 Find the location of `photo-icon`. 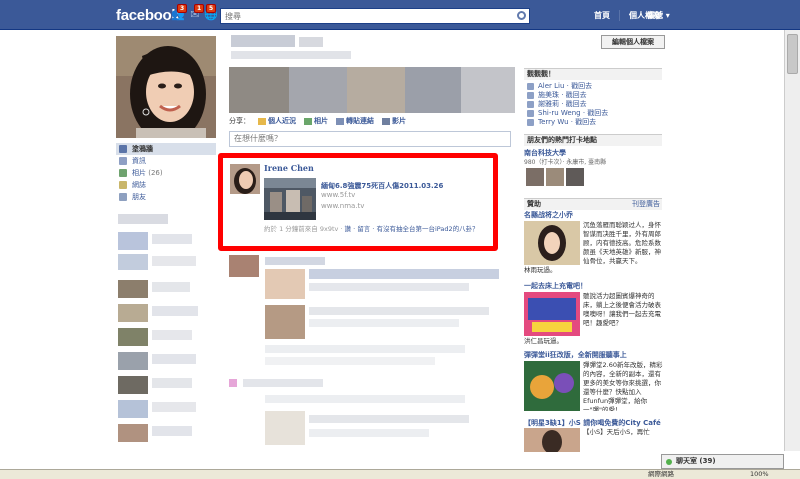

photo-icon is located at coordinates (308, 121).